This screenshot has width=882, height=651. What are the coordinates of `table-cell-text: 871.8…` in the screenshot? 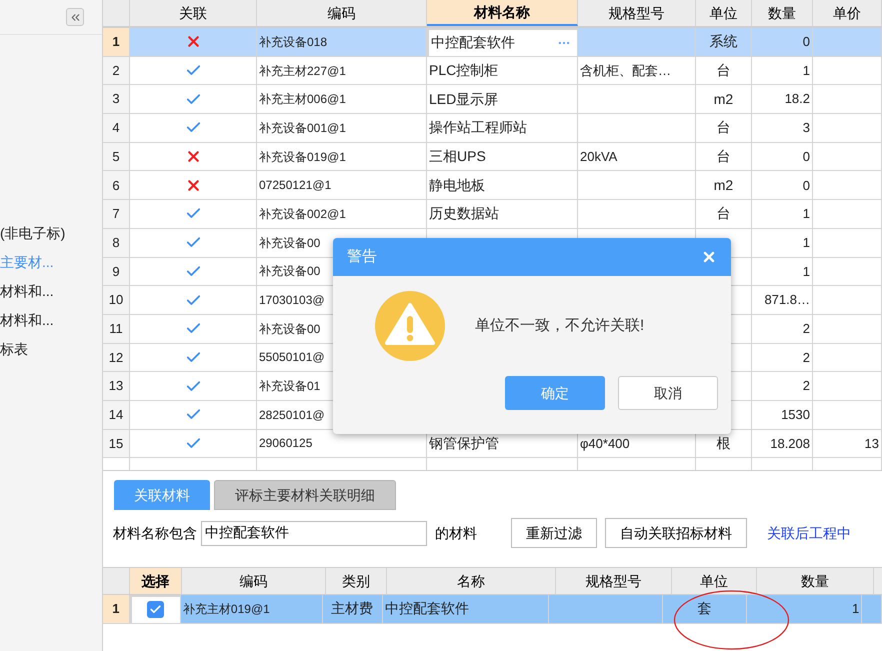 It's located at (787, 300).